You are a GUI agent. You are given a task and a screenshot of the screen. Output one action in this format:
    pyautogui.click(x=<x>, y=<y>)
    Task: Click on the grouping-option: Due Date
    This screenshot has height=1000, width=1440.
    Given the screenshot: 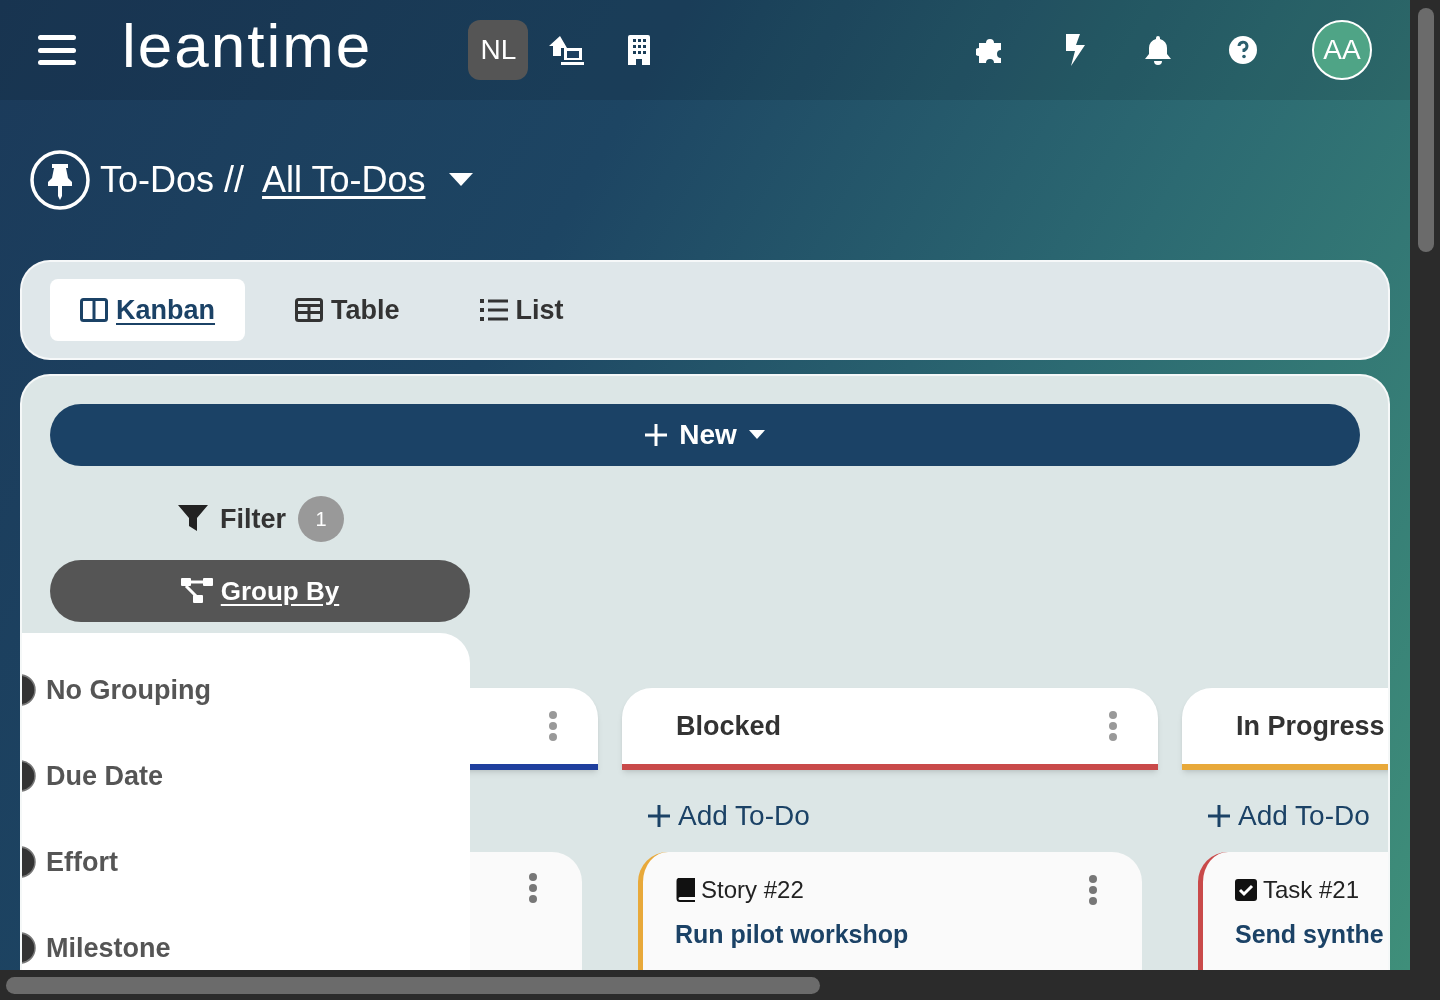 What is the action you would take?
    pyautogui.click(x=105, y=776)
    